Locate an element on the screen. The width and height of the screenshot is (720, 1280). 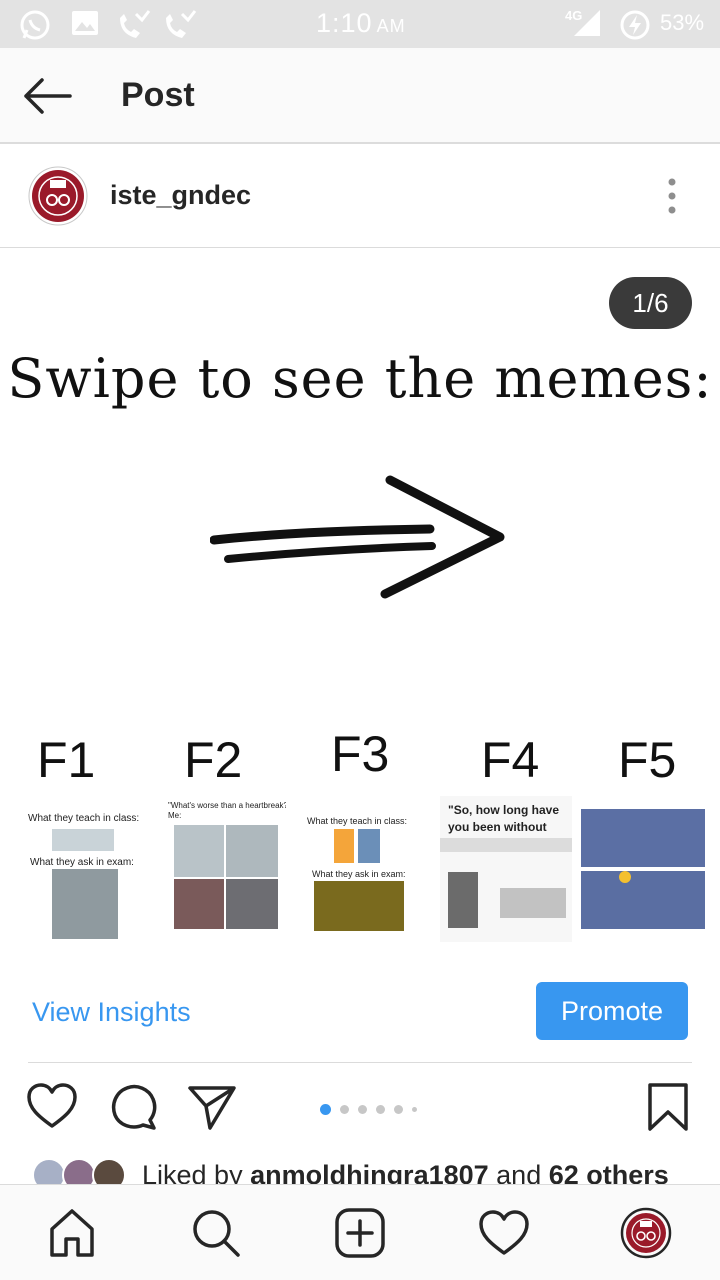
meme-thumbnail is located at coordinates (643, 869).